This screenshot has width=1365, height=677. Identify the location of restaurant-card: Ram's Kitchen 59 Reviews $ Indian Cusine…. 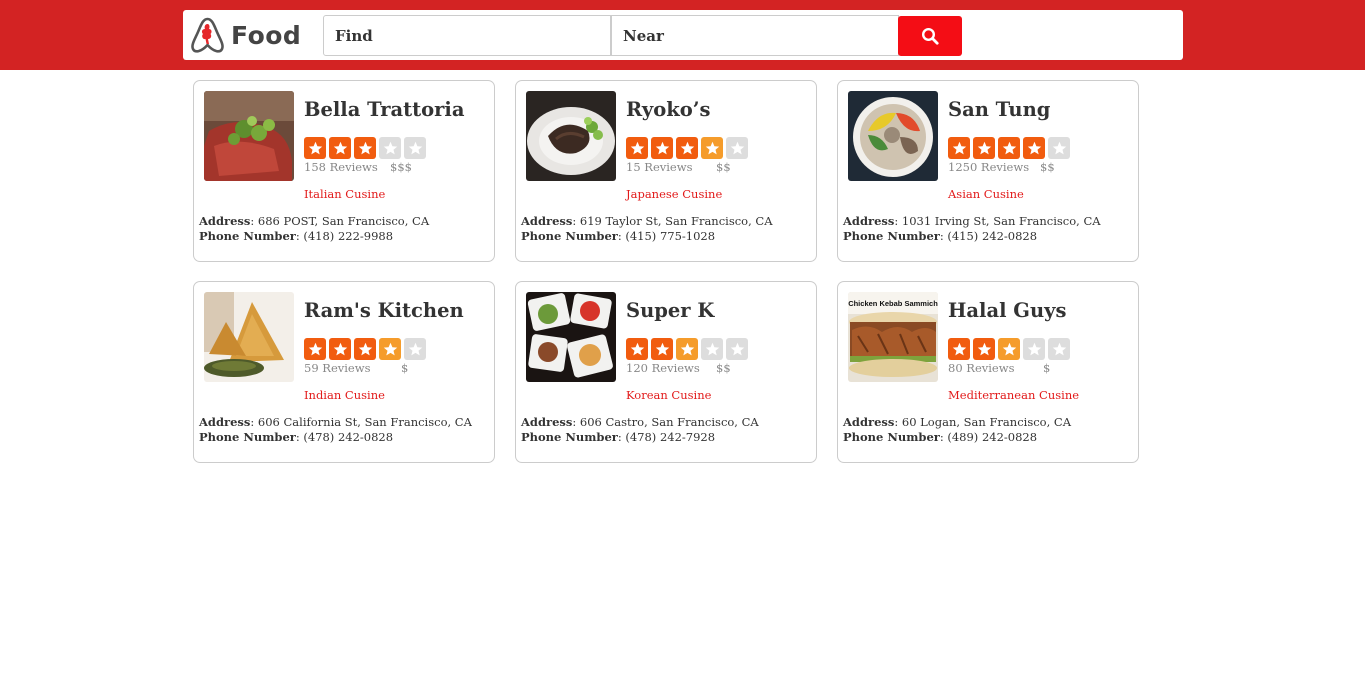
(344, 372).